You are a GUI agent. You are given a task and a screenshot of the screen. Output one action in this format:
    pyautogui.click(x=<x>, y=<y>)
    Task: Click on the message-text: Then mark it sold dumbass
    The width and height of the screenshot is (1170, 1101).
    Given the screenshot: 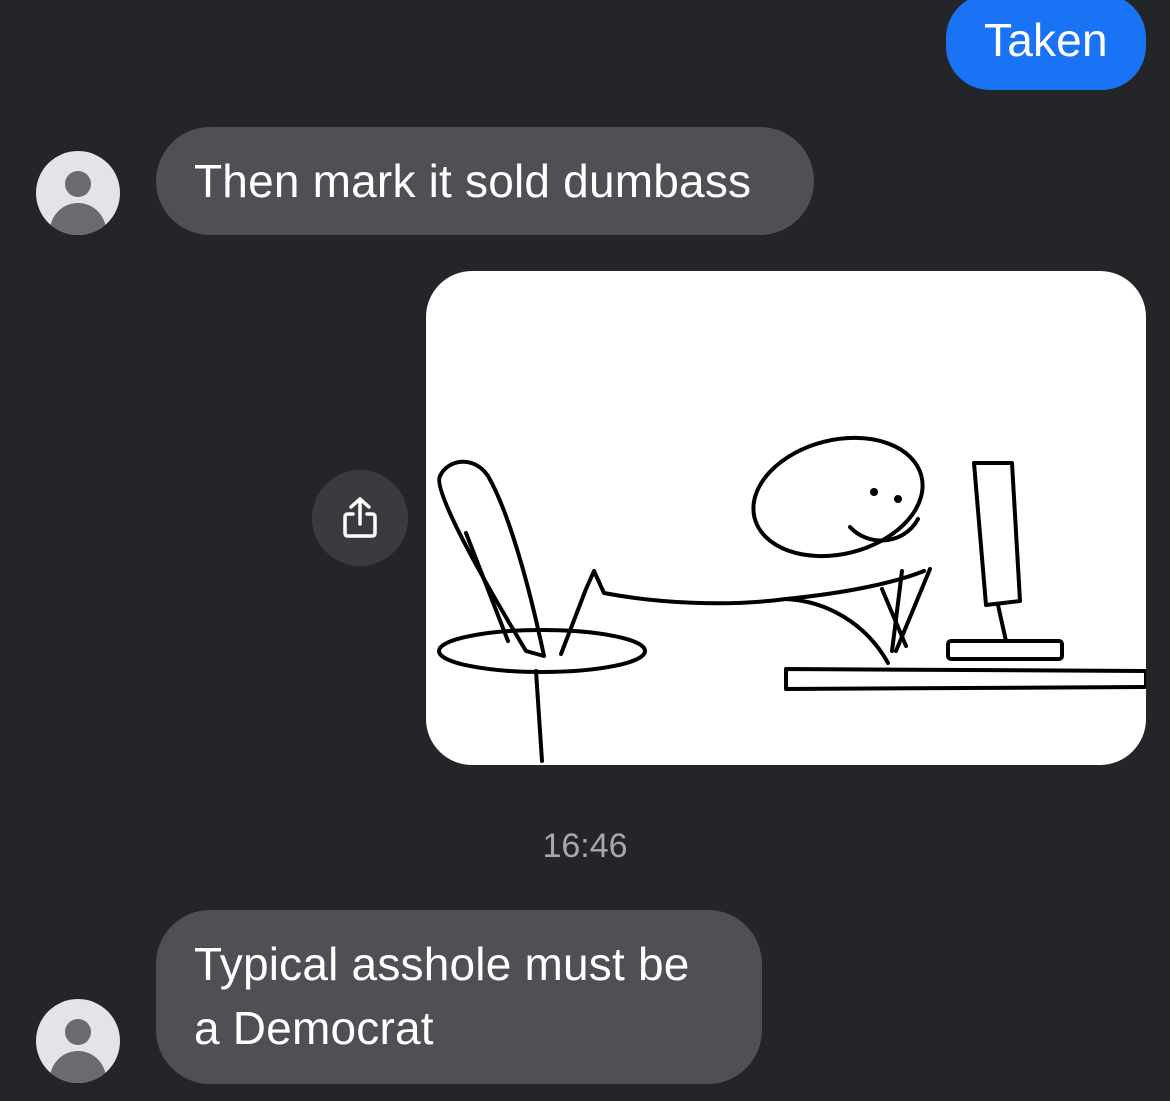 What is the action you would take?
    pyautogui.click(x=473, y=181)
    